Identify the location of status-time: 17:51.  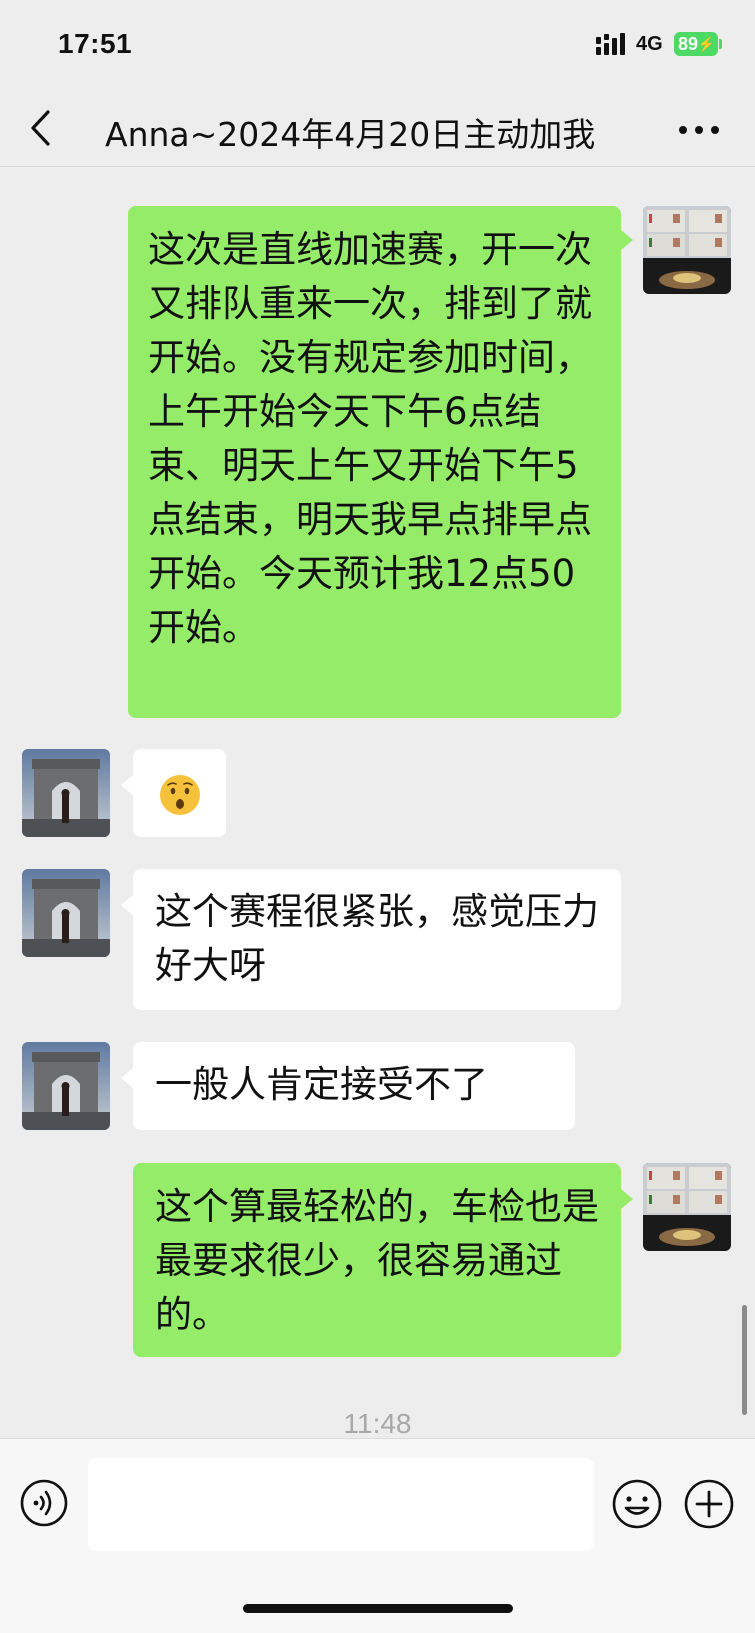
(95, 43).